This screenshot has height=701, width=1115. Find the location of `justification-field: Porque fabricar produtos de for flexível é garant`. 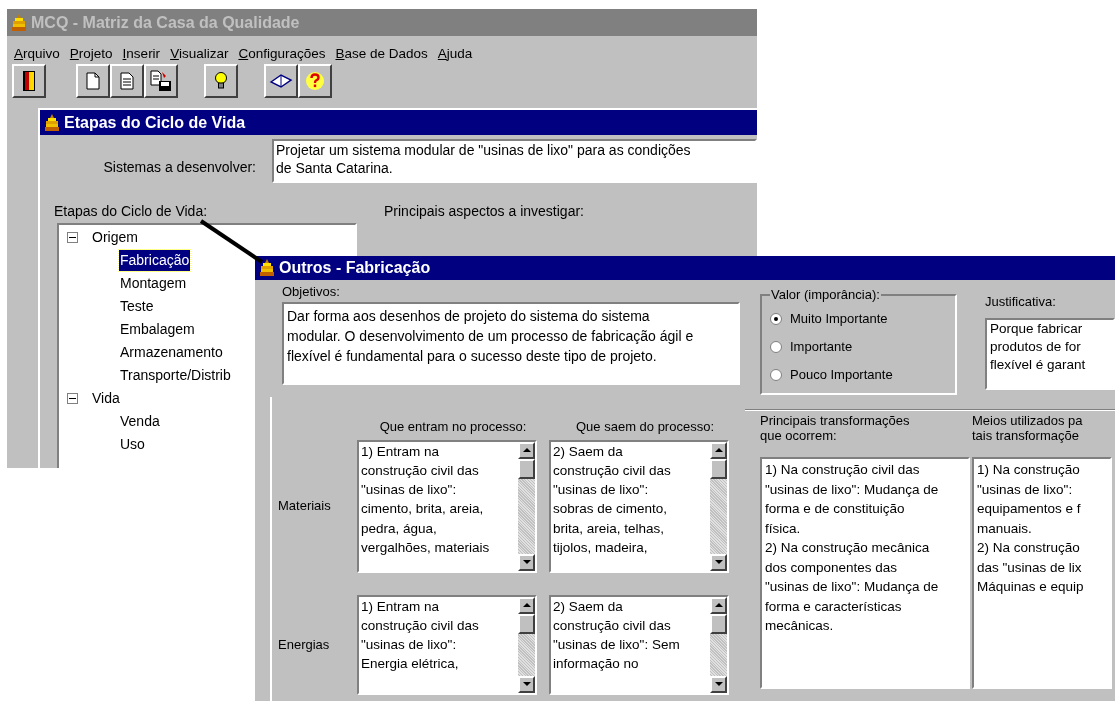

justification-field: Porque fabricar produtos de for flexível é garant is located at coordinates (1050, 353).